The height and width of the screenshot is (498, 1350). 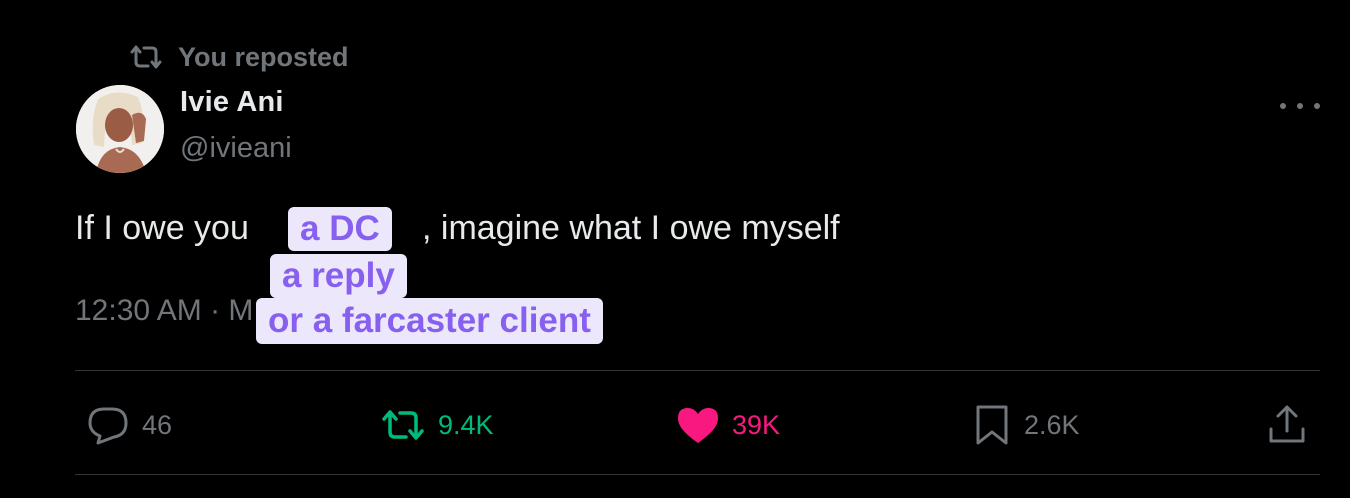 What do you see at coordinates (437, 425) in the screenshot?
I see `repost-button: 9.4K` at bounding box center [437, 425].